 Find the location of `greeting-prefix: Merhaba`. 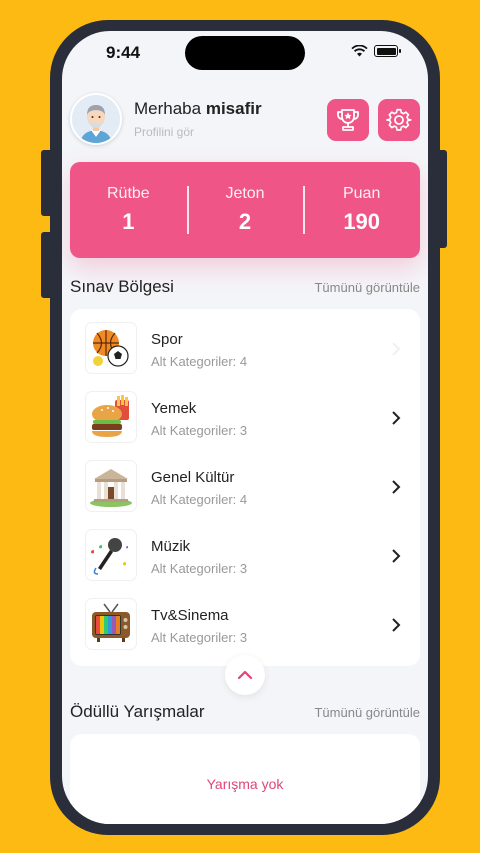

greeting-prefix: Merhaba is located at coordinates (168, 108).